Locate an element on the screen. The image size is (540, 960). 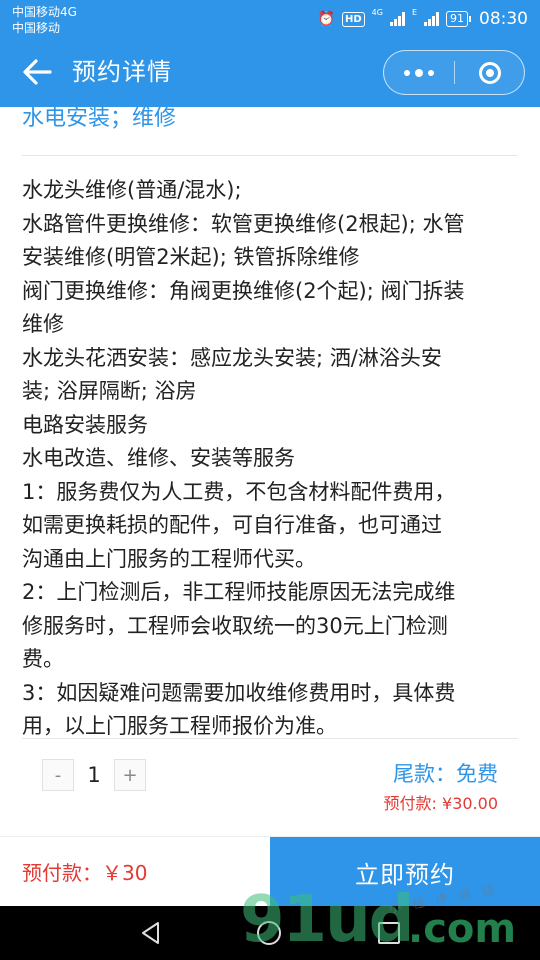
description-line: 费。 is located at coordinates (43, 659).